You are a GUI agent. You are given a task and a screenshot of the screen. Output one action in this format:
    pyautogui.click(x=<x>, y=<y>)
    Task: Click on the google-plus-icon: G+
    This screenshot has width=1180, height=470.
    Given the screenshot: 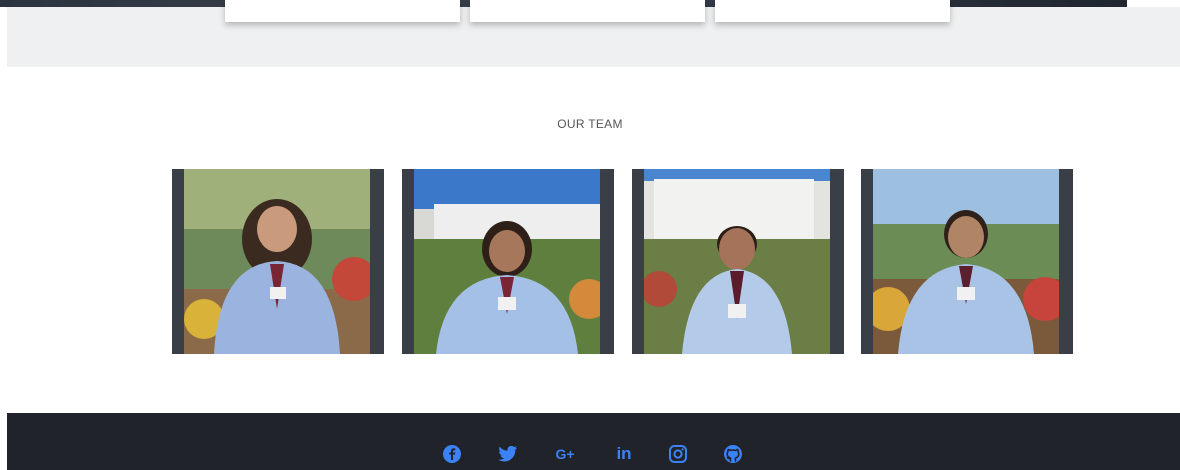 What is the action you would take?
    pyautogui.click(x=565, y=454)
    